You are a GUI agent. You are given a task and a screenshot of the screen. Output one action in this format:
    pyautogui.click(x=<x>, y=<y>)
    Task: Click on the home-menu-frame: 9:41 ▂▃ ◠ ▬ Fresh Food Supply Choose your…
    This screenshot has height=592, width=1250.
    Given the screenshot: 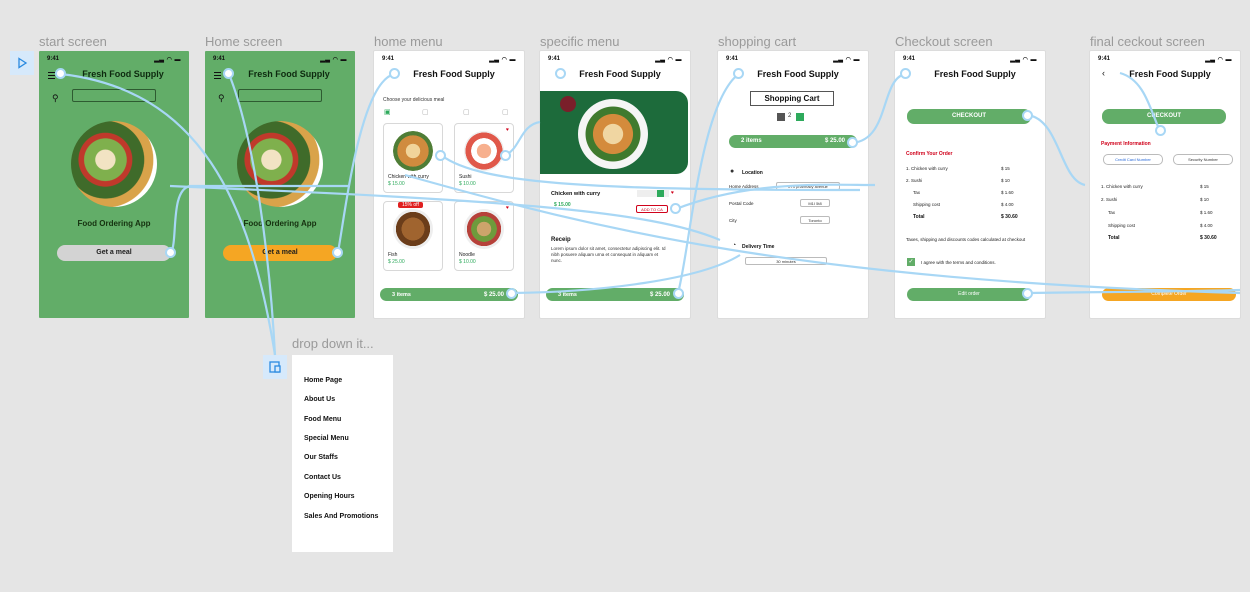 What is the action you would take?
    pyautogui.click(x=449, y=184)
    